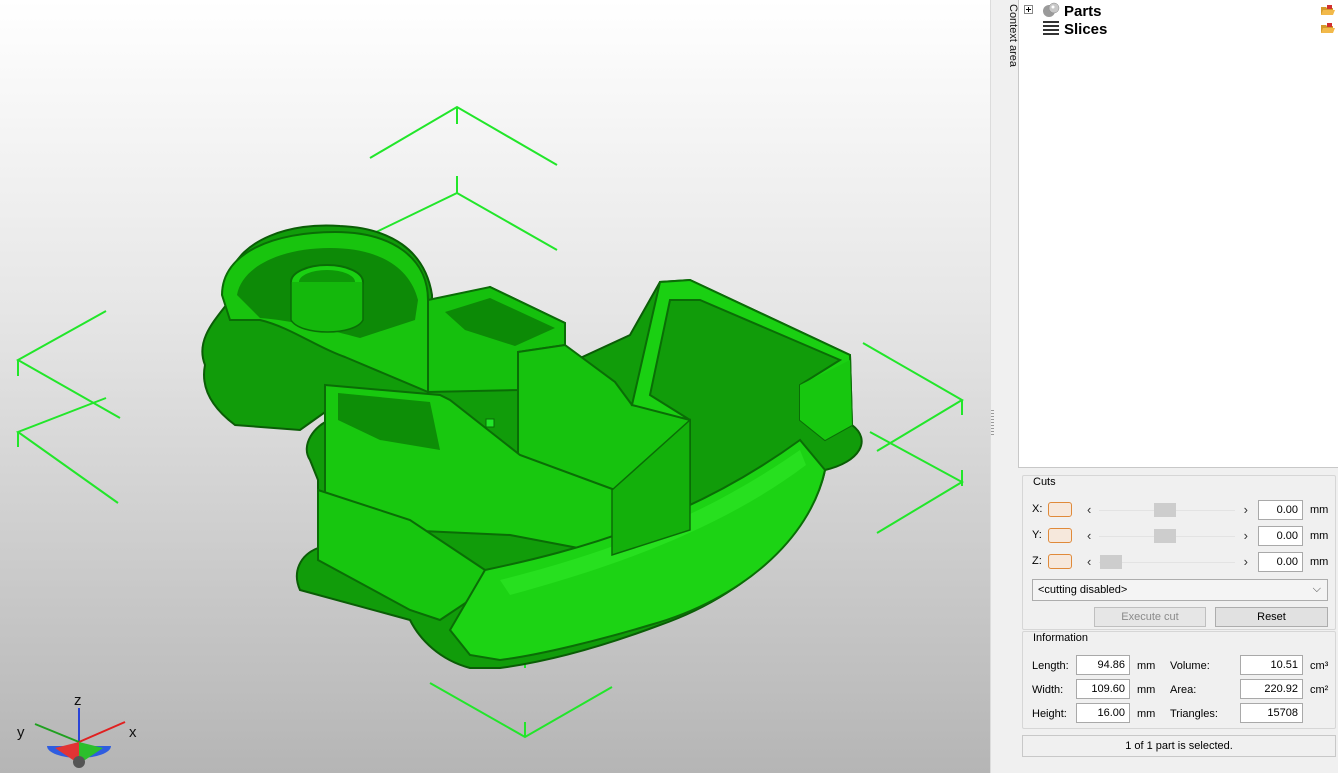 The width and height of the screenshot is (1338, 773). Describe the element at coordinates (1044, 482) in the screenshot. I see `cuts-title: Cuts` at that location.